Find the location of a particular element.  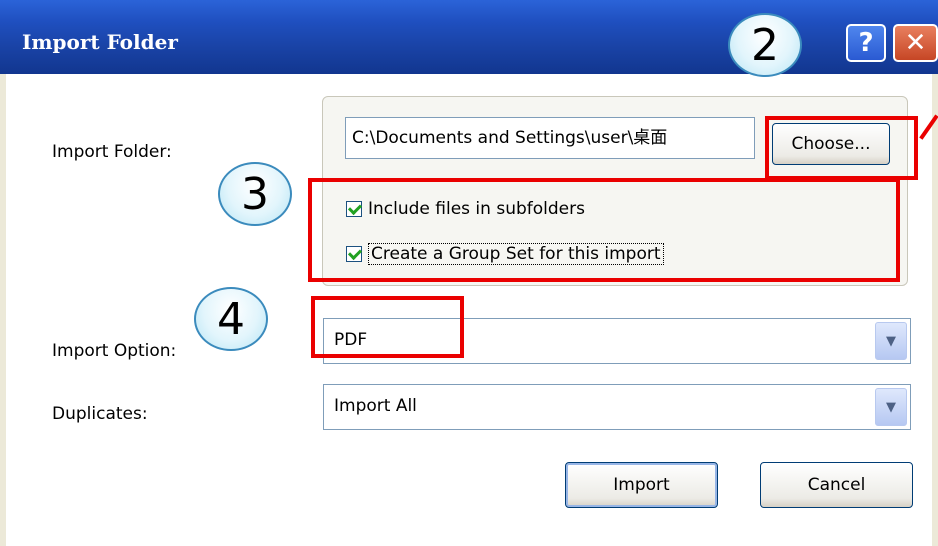

highlight-choose-button is located at coordinates (841, 148).